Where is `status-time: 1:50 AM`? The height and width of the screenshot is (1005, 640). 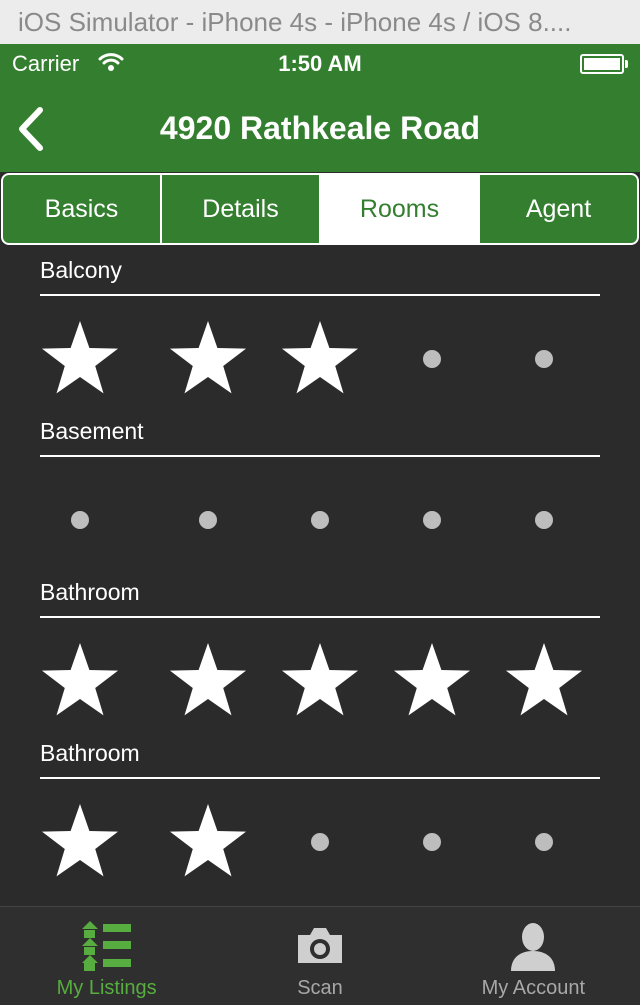 status-time: 1:50 AM is located at coordinates (320, 63).